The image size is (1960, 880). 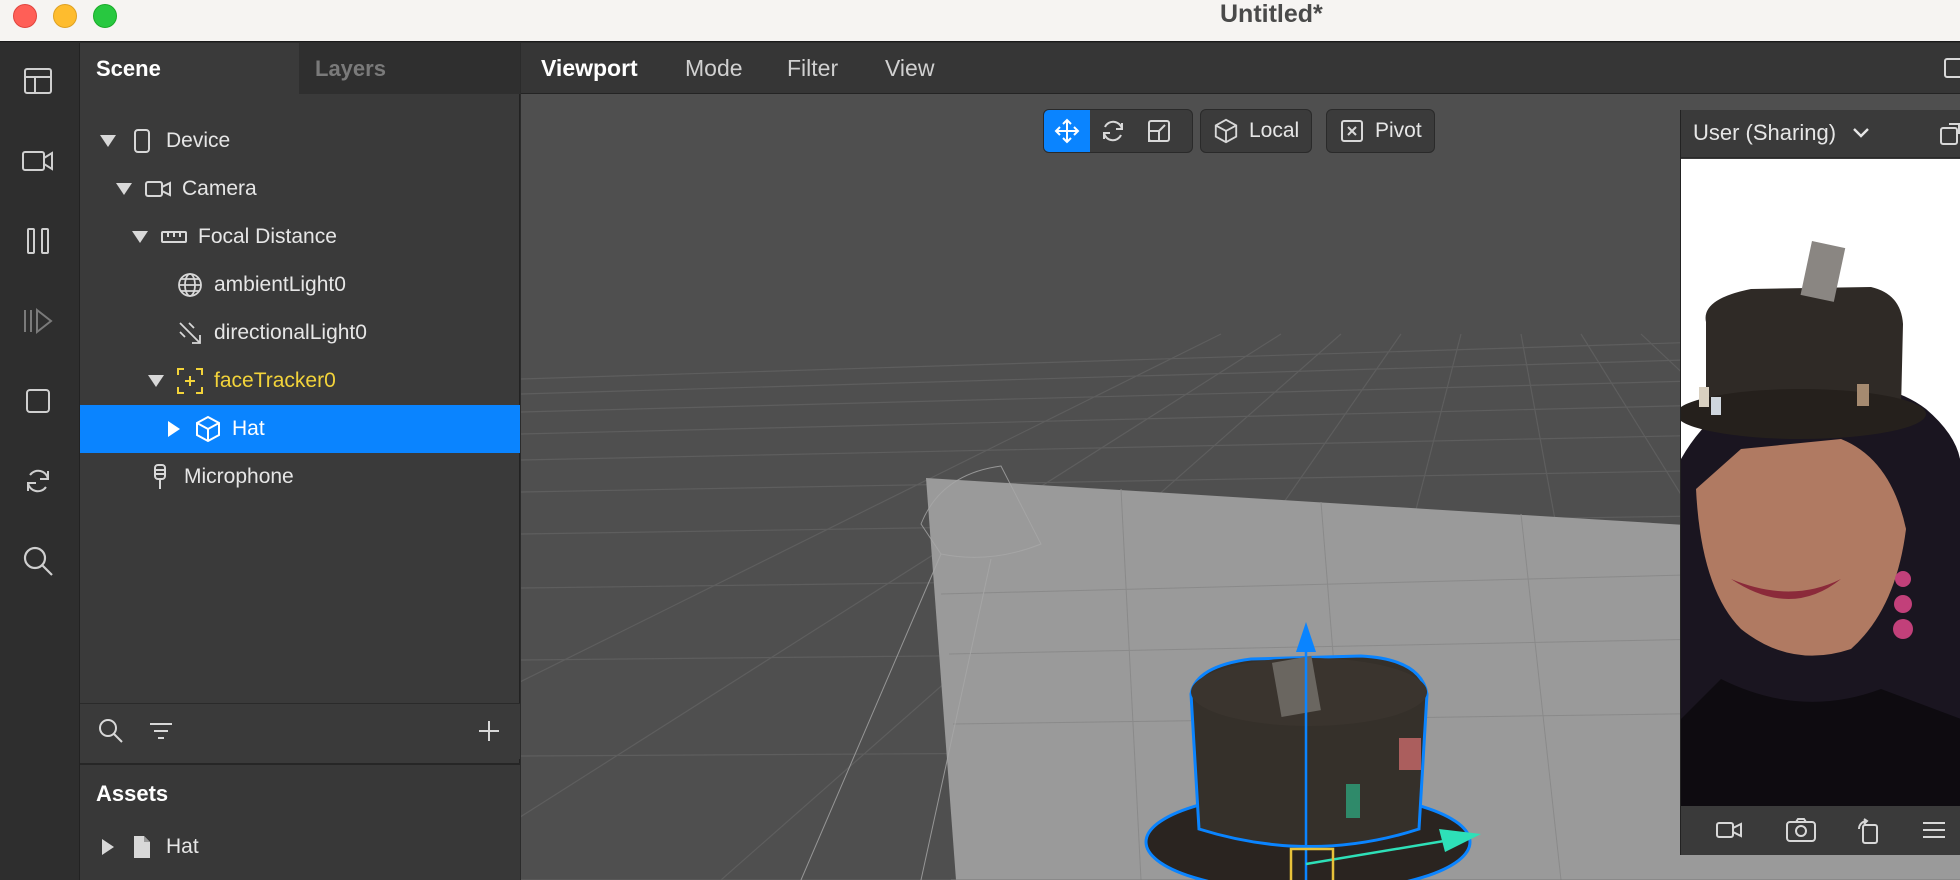 I want to click on popout-button, so click(x=1949, y=136).